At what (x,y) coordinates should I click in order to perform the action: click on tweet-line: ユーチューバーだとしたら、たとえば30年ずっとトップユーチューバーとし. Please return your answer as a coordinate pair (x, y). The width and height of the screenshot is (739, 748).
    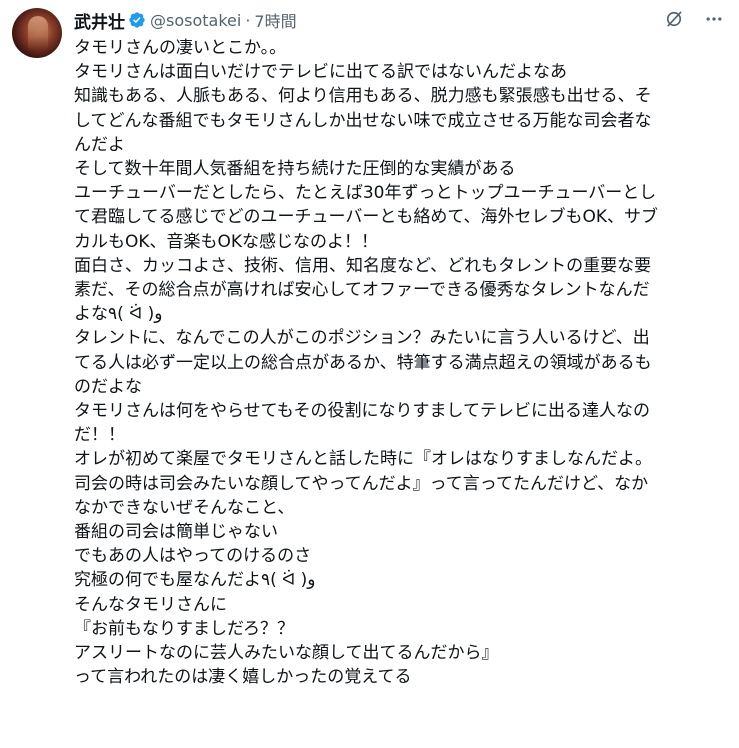
    Looking at the image, I should click on (365, 193).